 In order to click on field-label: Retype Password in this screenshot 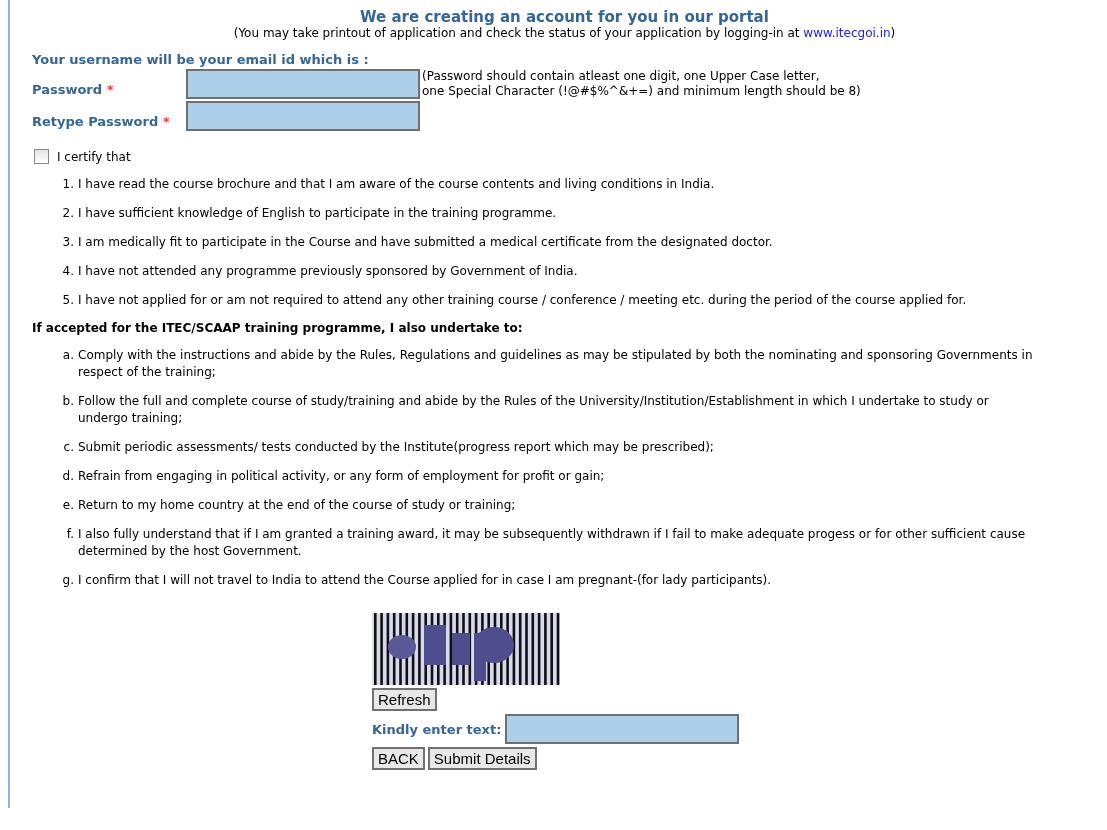, I will do `click(96, 121)`.